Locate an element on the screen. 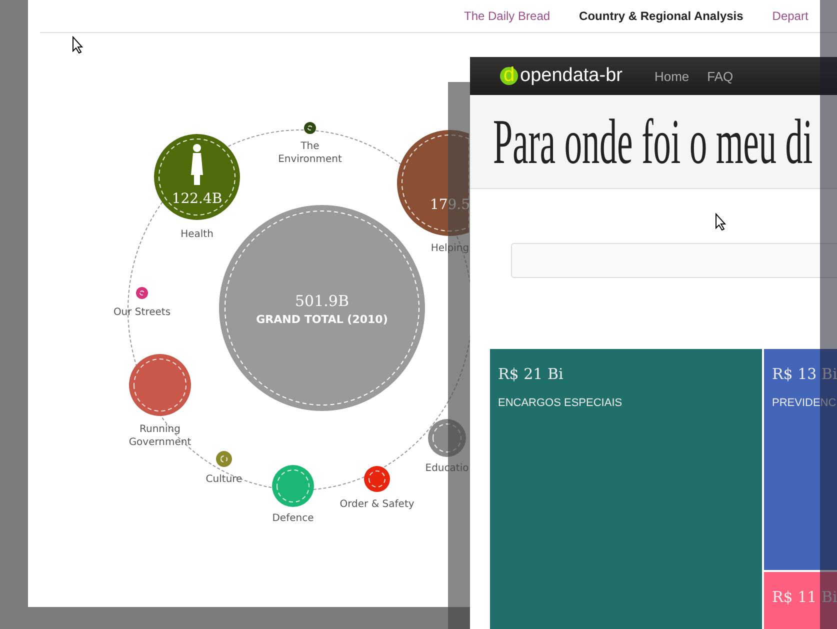 Image resolution: width=837 pixels, height=629 pixels. treemap-tile: R$ 21 Bi ENCARGOS ESPECIAIS is located at coordinates (626, 489).